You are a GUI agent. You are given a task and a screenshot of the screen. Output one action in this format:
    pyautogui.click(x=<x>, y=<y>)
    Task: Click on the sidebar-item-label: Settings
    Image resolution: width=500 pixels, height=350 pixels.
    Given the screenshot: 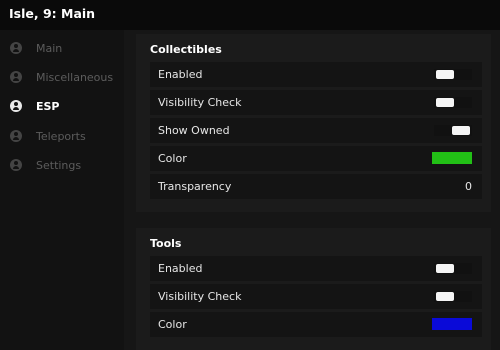 What is the action you would take?
    pyautogui.click(x=59, y=165)
    